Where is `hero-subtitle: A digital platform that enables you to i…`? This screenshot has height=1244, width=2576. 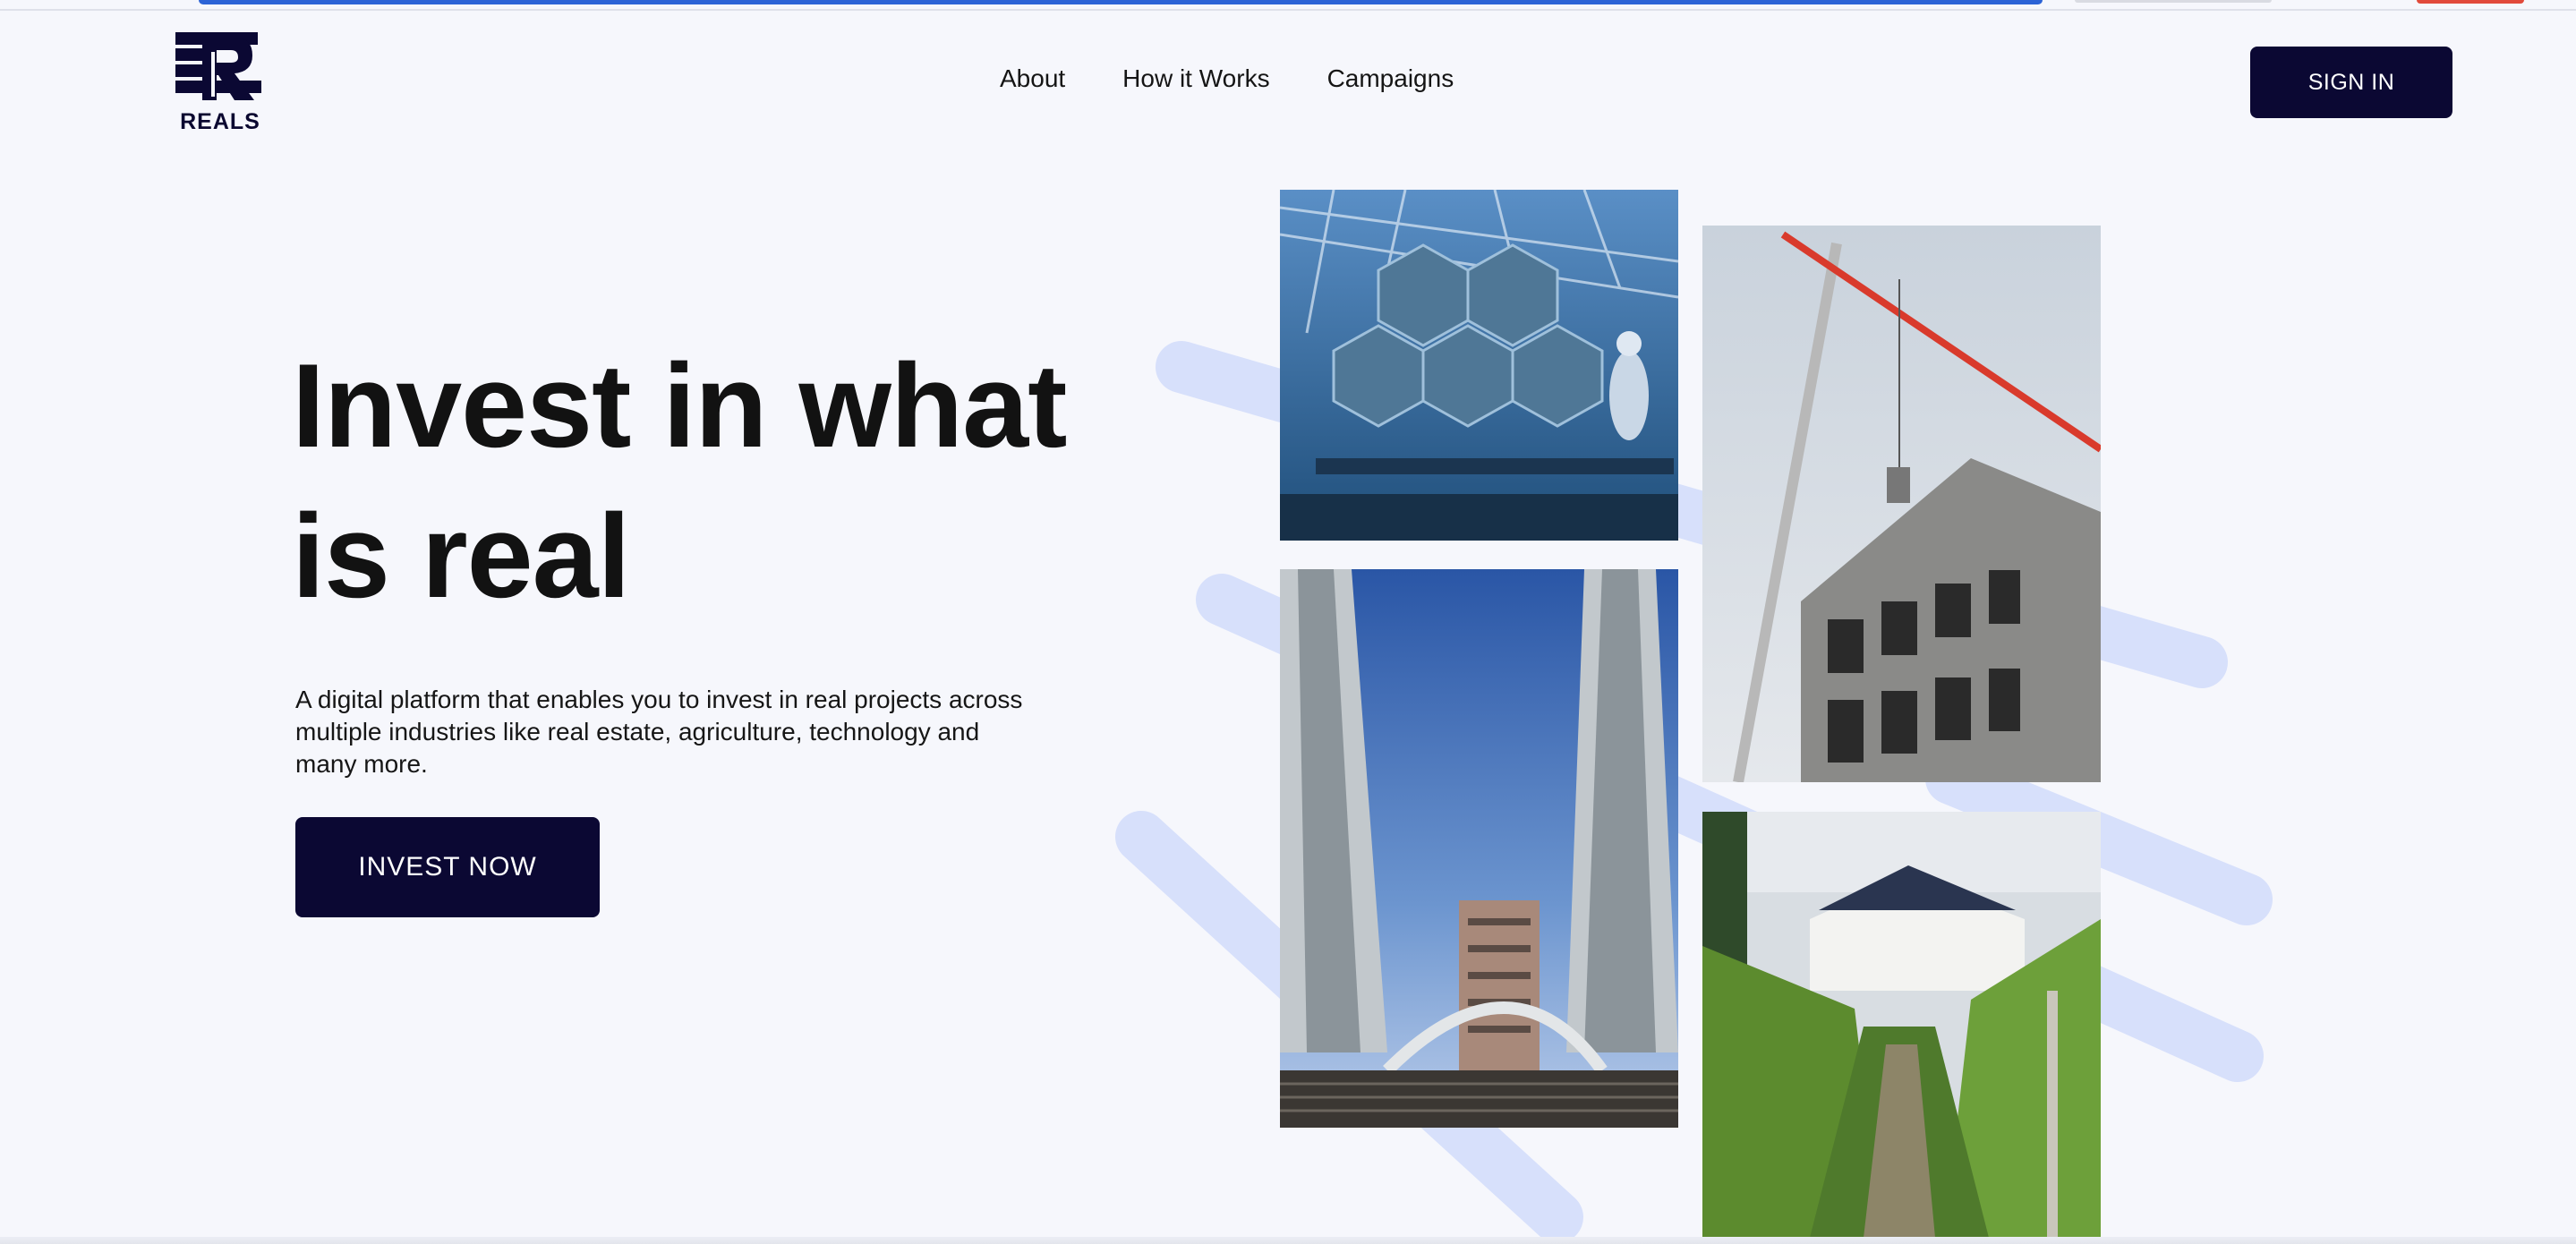 hero-subtitle: A digital platform that enables you to i… is located at coordinates (659, 732).